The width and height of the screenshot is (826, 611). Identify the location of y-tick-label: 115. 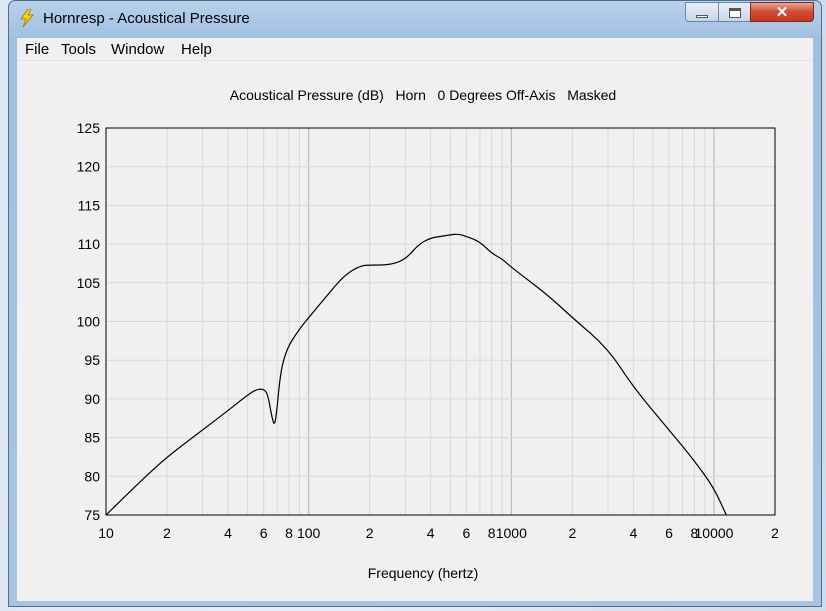
(89, 205).